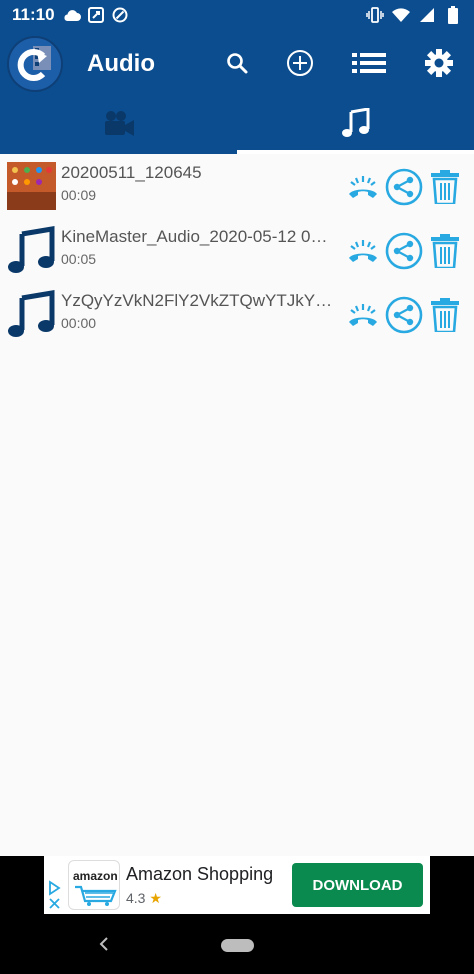 The height and width of the screenshot is (974, 474). What do you see at coordinates (94, 885) in the screenshot?
I see `amazon-logo: amazon` at bounding box center [94, 885].